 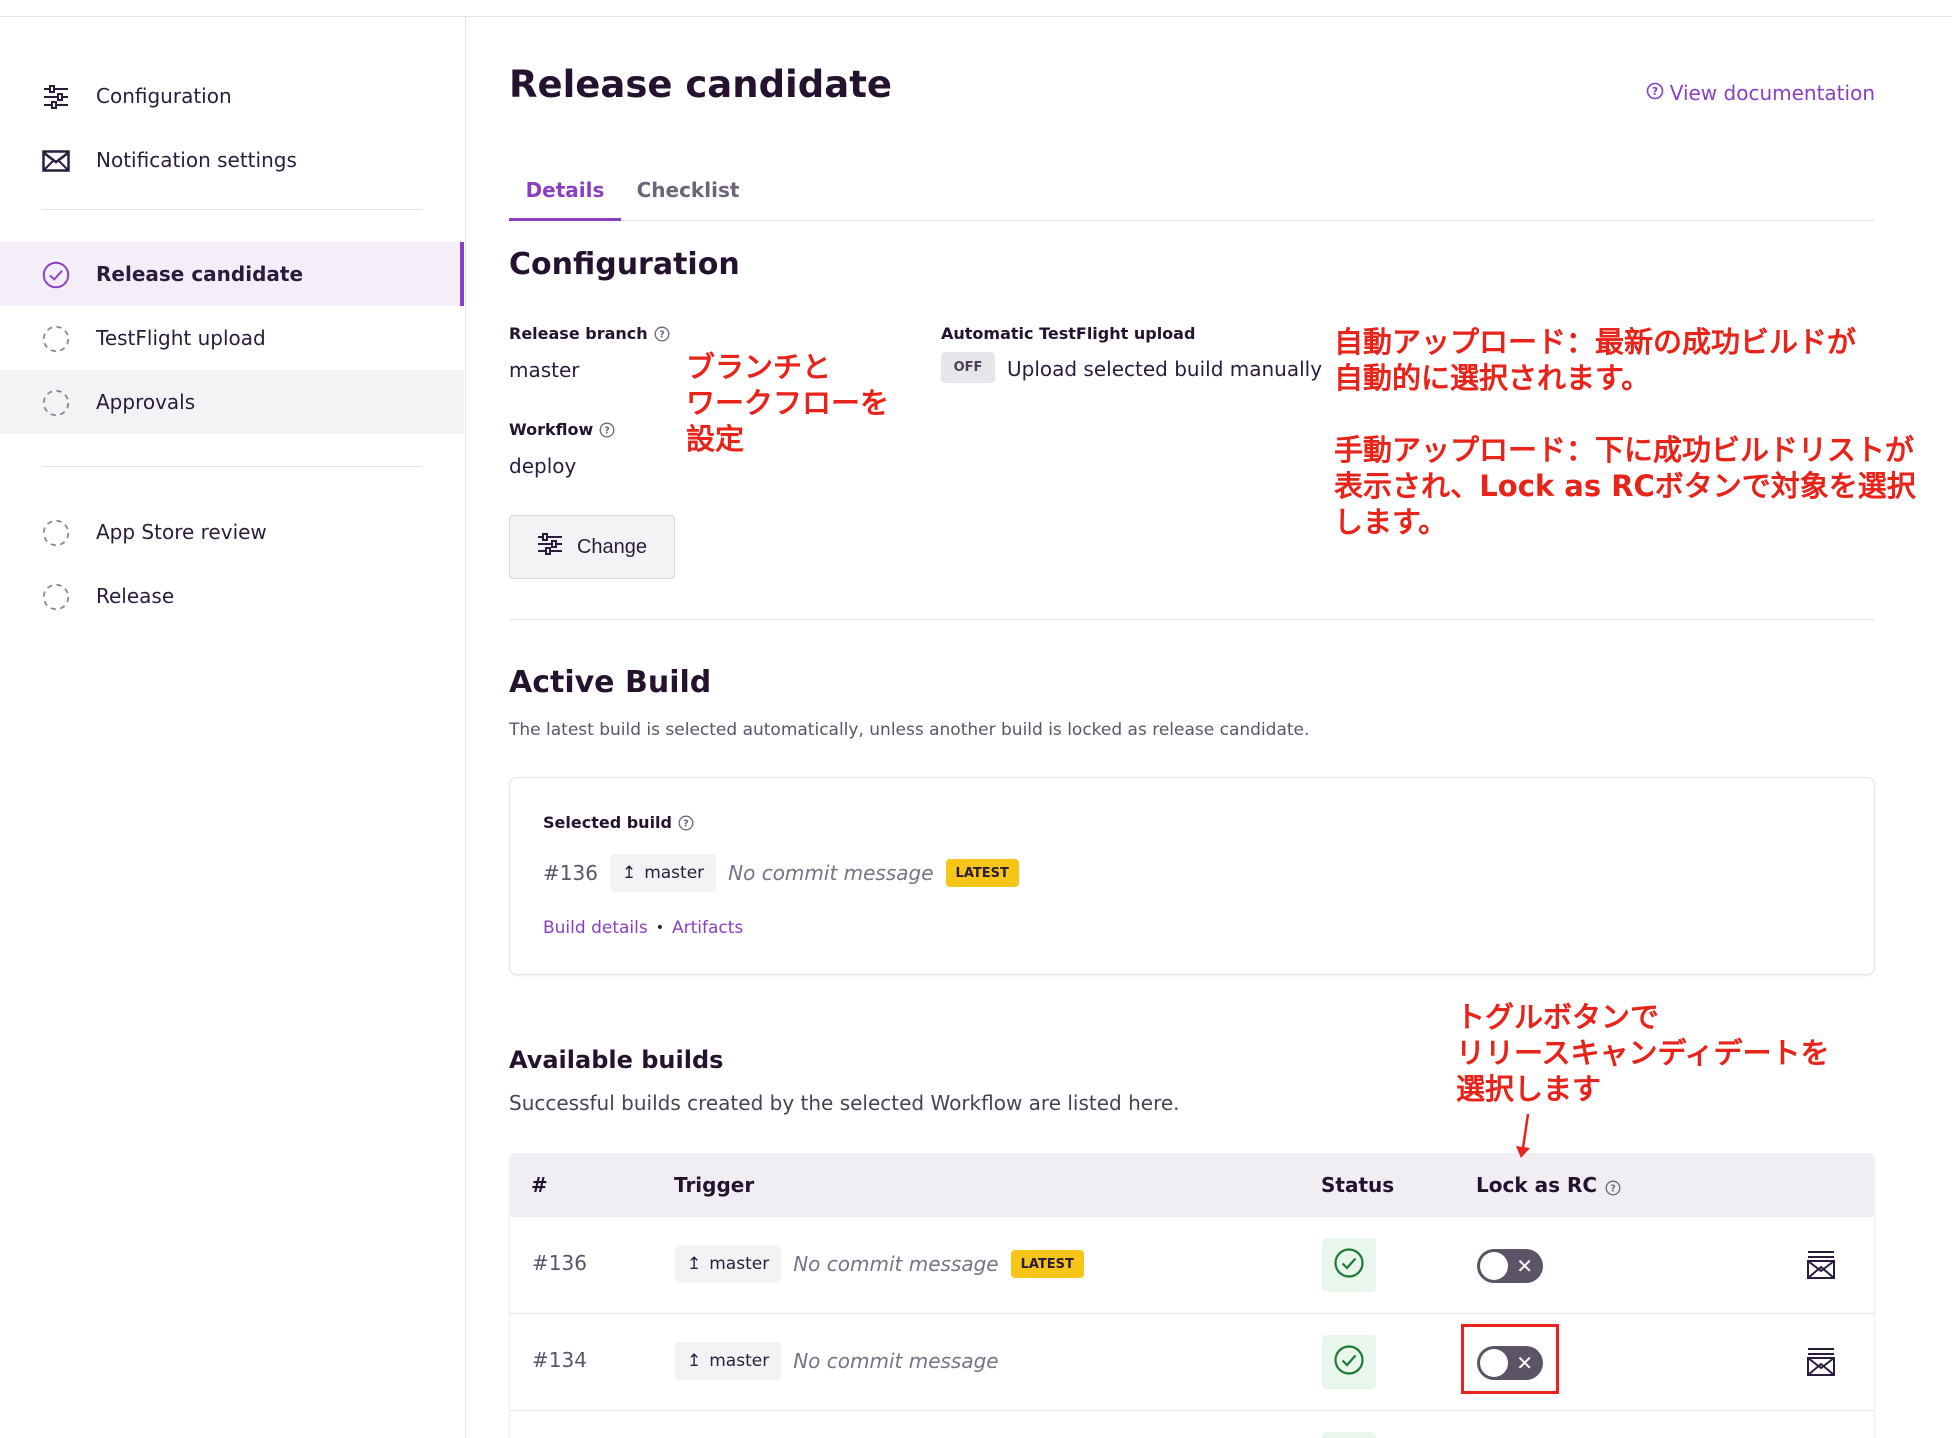 What do you see at coordinates (56, 161) in the screenshot?
I see `mail-icon` at bounding box center [56, 161].